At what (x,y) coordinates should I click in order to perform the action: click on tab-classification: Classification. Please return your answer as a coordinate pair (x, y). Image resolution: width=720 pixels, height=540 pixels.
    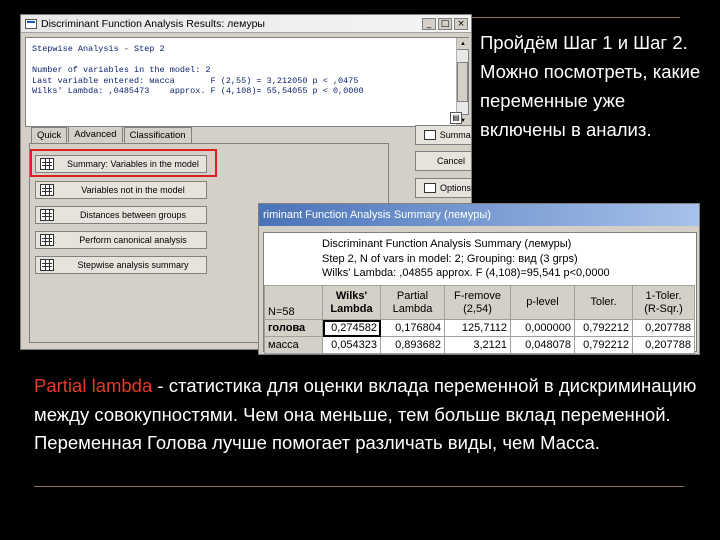
    Looking at the image, I should click on (157, 135).